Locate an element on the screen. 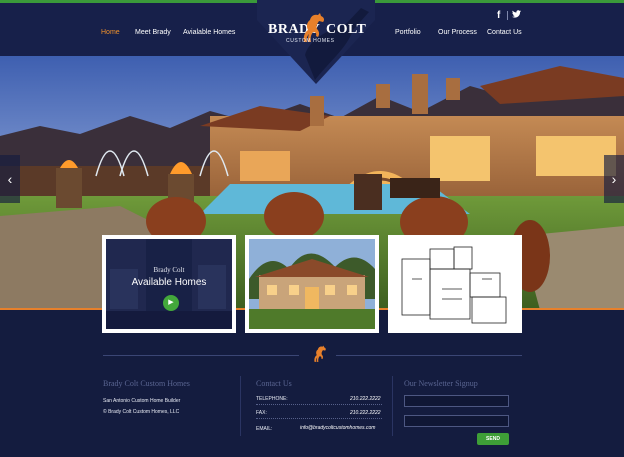  card-house-photo-inner is located at coordinates (312, 284).